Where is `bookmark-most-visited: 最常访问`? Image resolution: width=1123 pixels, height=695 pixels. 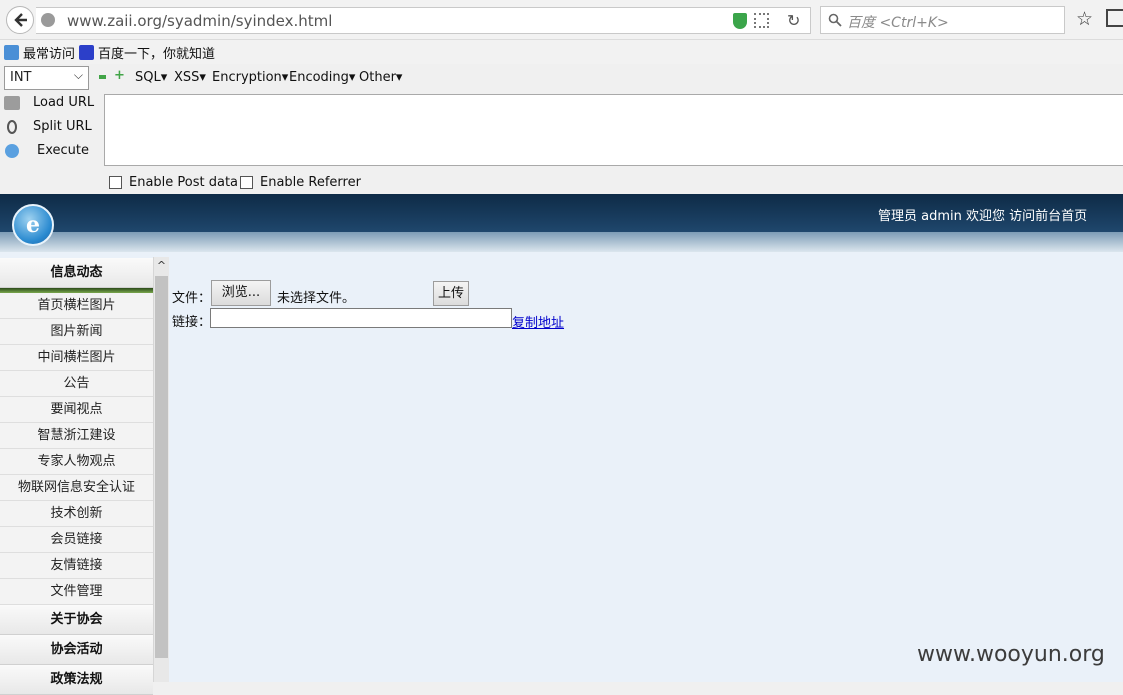 bookmark-most-visited: 最常访问 is located at coordinates (39, 52).